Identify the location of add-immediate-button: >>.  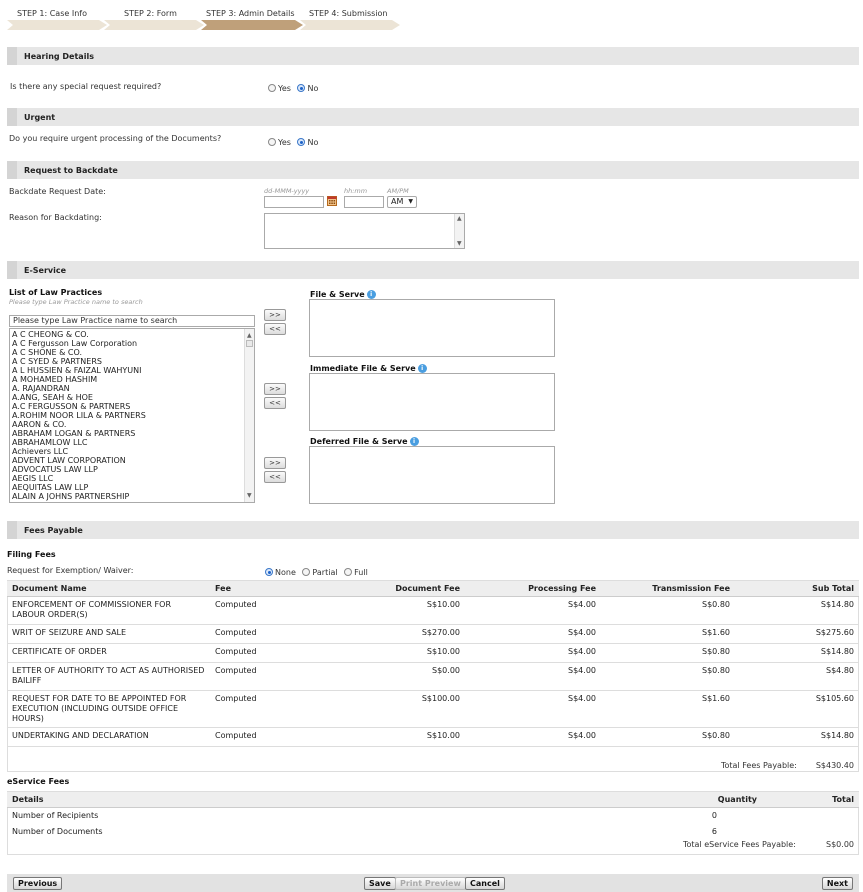
(275, 389).